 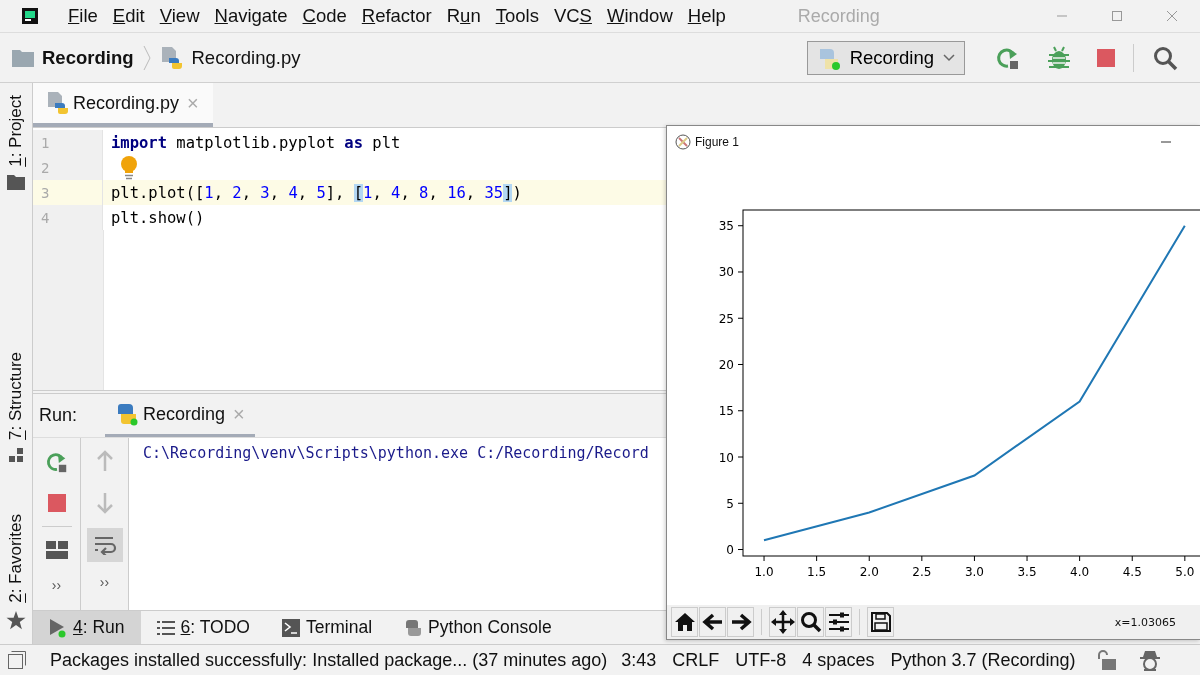 I want to click on forward-button, so click(x=740, y=622).